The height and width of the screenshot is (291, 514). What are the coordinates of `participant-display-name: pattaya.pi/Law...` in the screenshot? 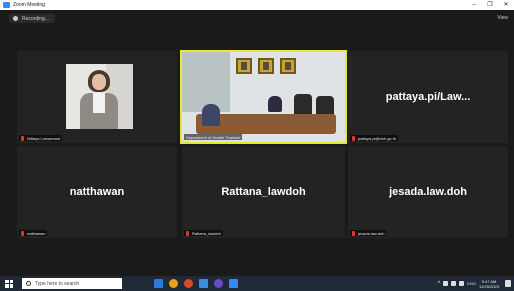 It's located at (428, 97).